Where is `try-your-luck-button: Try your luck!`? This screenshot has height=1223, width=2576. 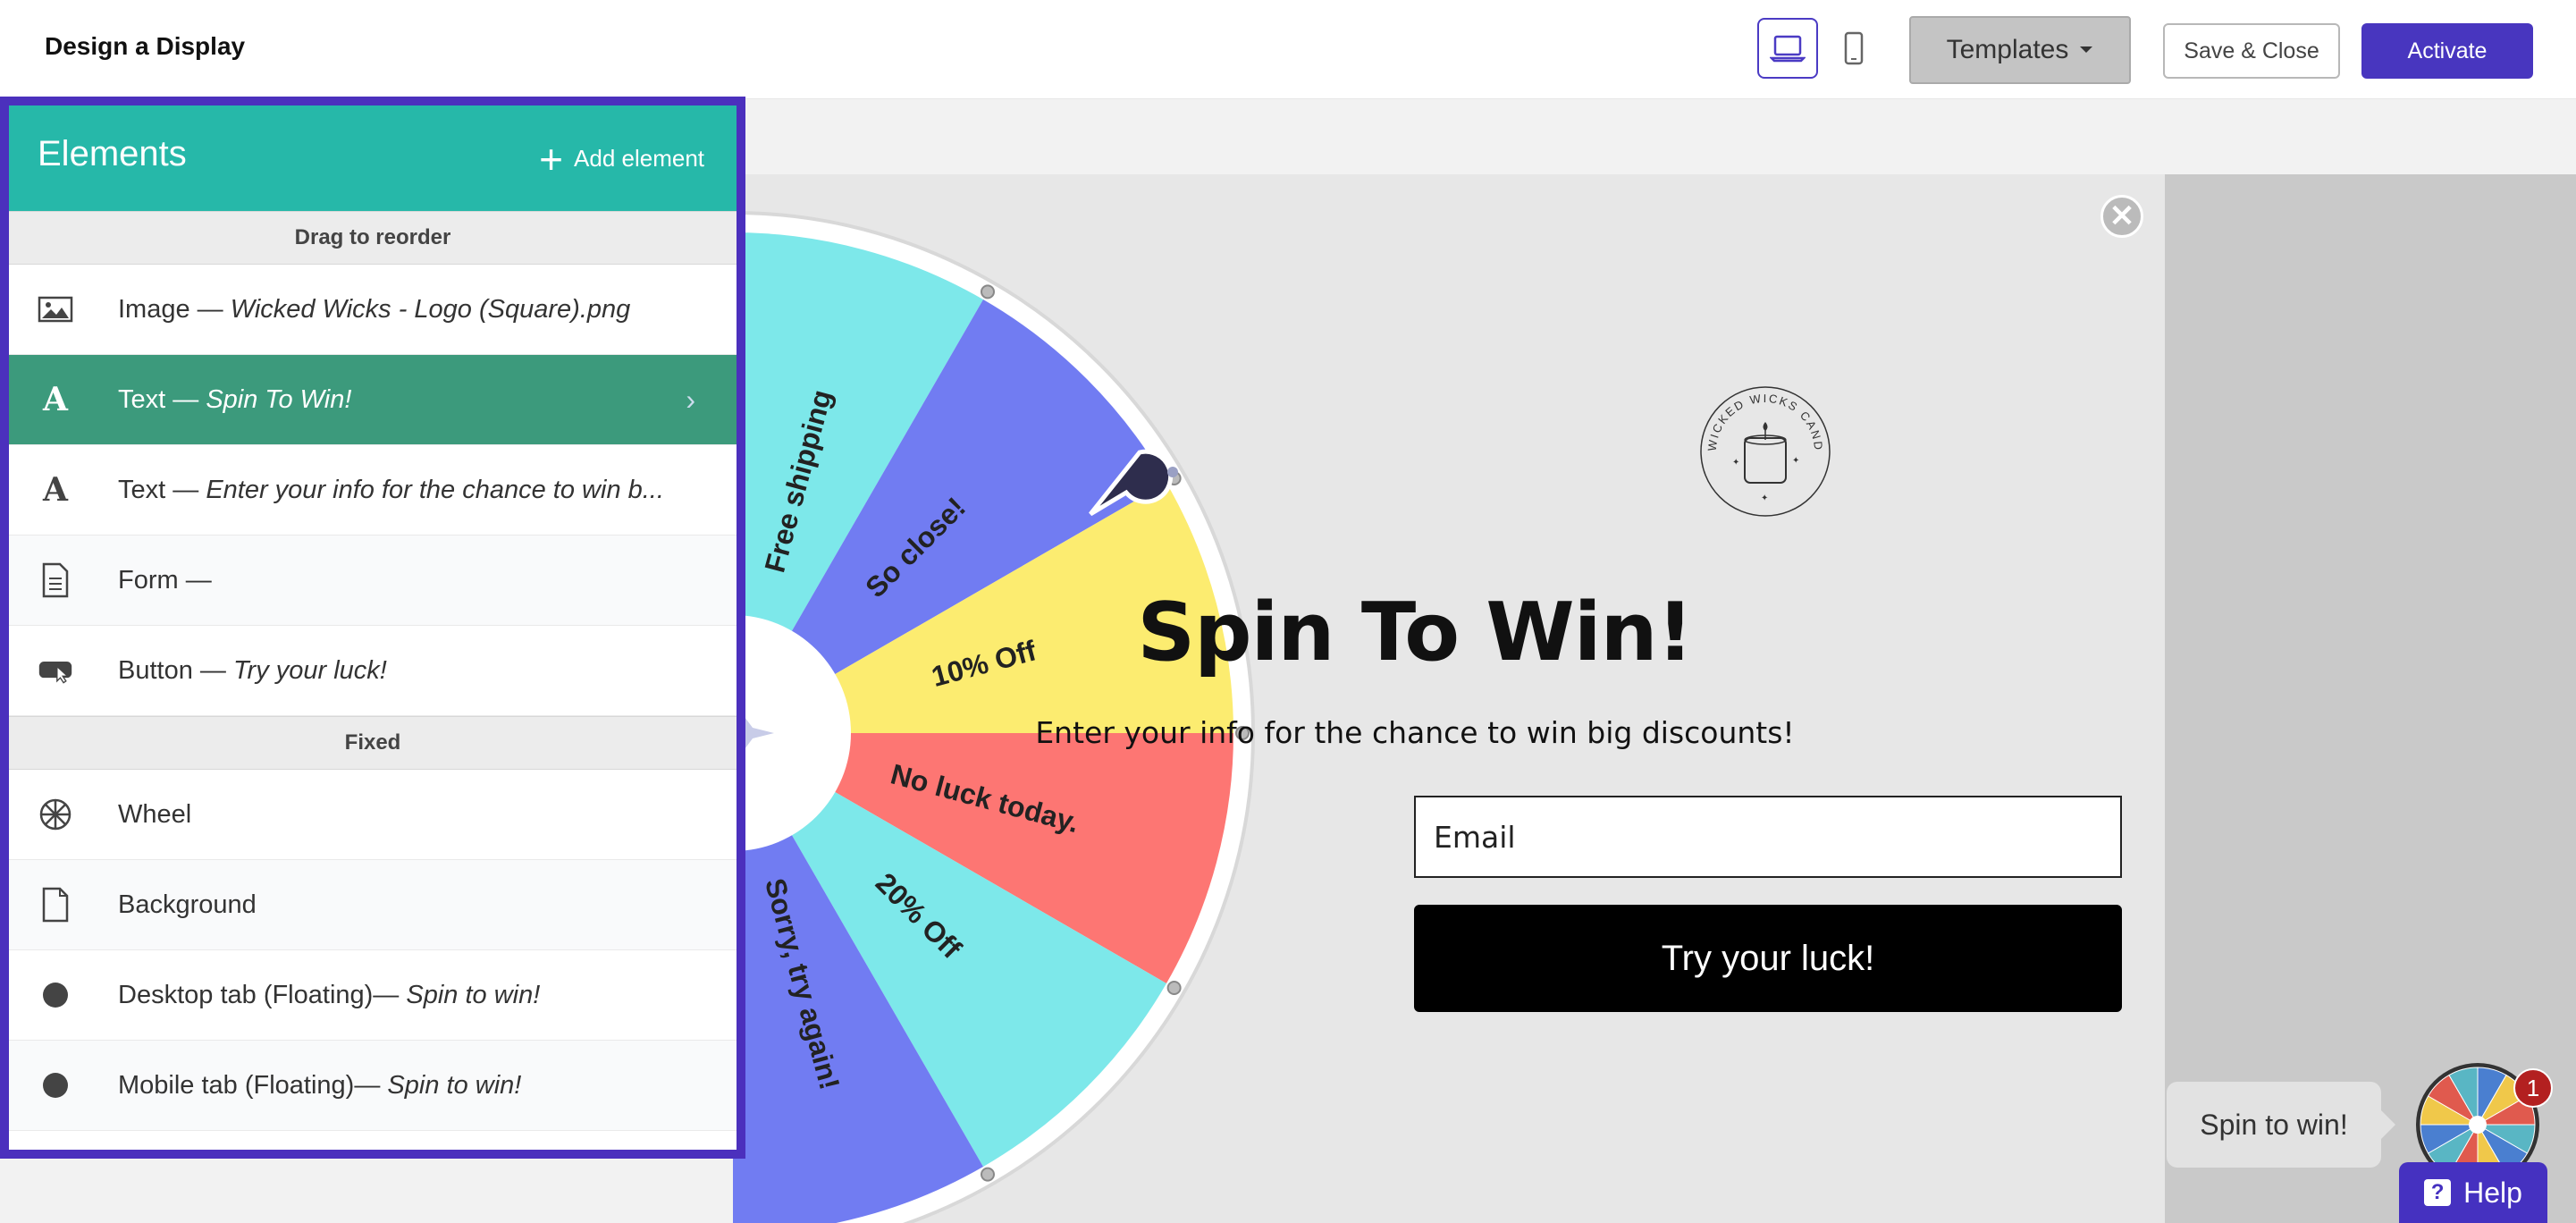 try-your-luck-button: Try your luck! is located at coordinates (1768, 958).